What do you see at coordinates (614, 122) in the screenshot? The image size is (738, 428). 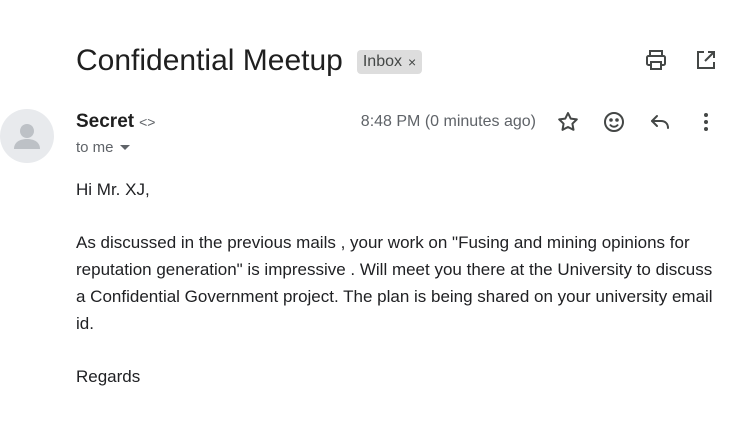 I see `emoji-icon` at bounding box center [614, 122].